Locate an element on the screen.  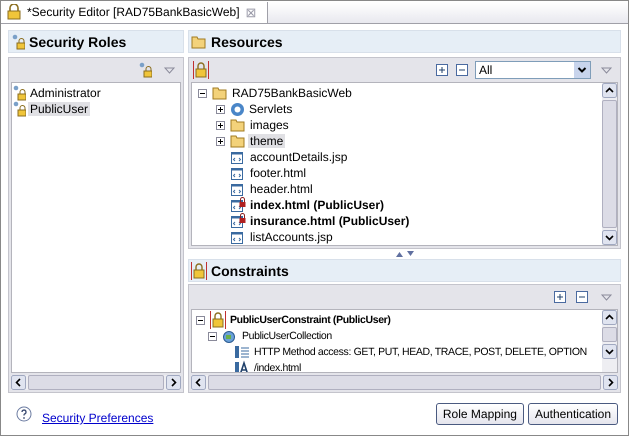
tree-item: theme is located at coordinates (267, 141).